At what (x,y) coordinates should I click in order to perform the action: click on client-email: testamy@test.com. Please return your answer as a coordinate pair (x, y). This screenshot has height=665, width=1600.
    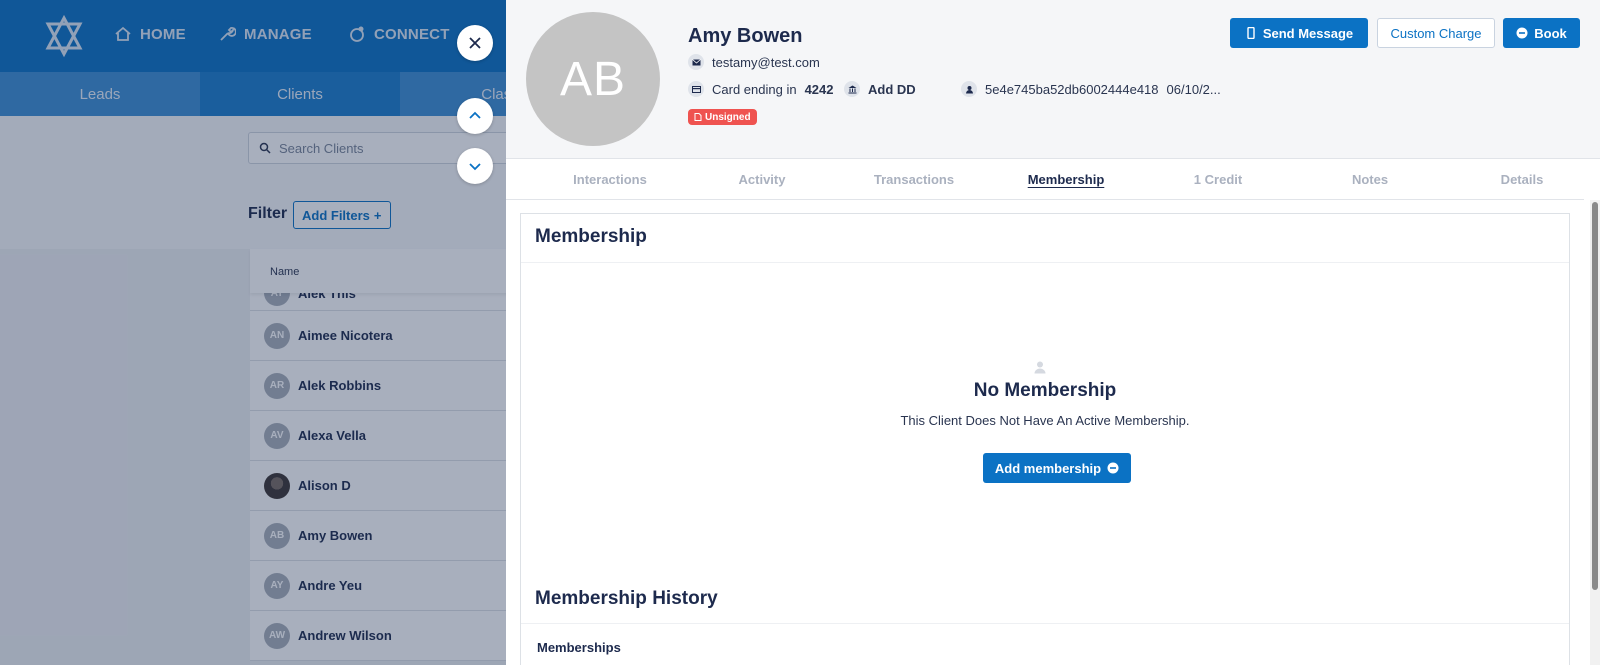
    Looking at the image, I should click on (766, 62).